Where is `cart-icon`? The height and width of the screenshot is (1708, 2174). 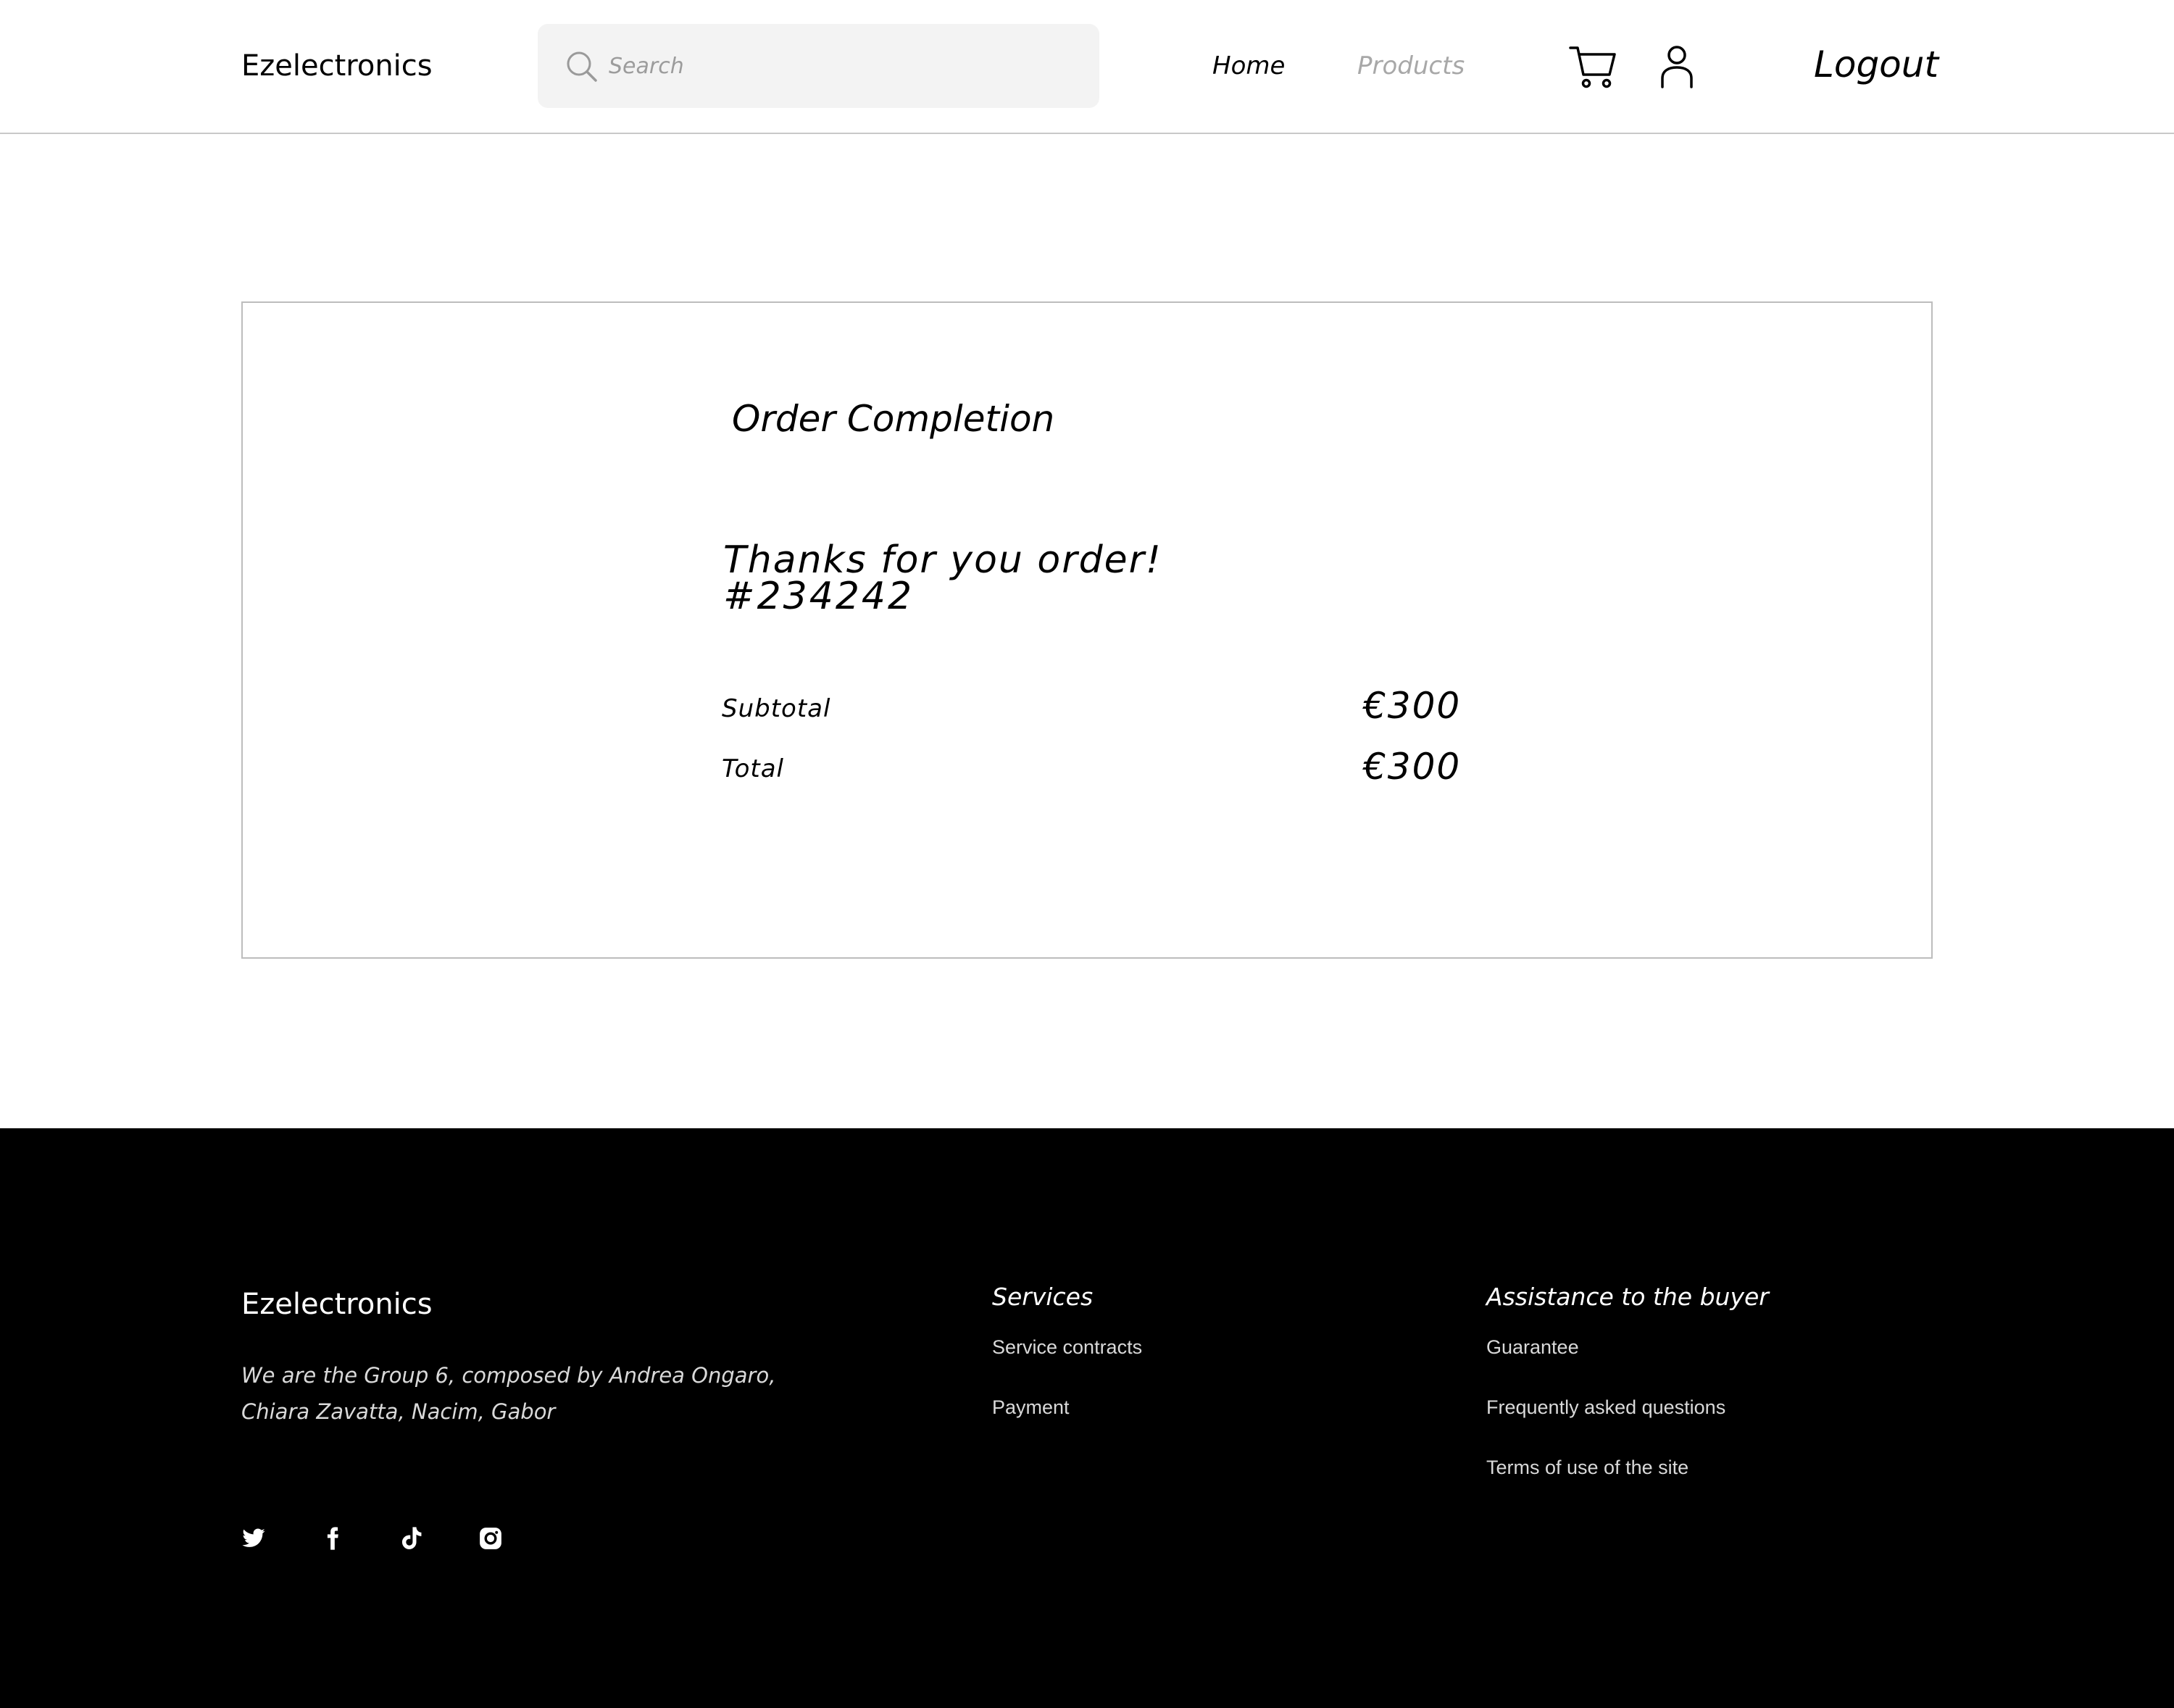
cart-icon is located at coordinates (1593, 66).